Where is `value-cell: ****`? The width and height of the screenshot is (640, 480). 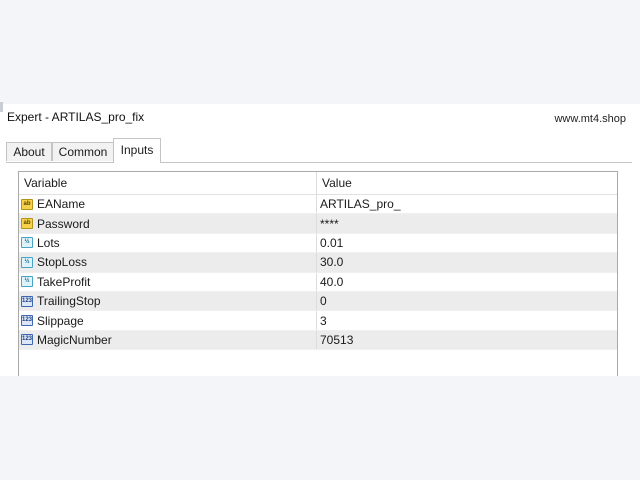
value-cell: **** is located at coordinates (467, 223).